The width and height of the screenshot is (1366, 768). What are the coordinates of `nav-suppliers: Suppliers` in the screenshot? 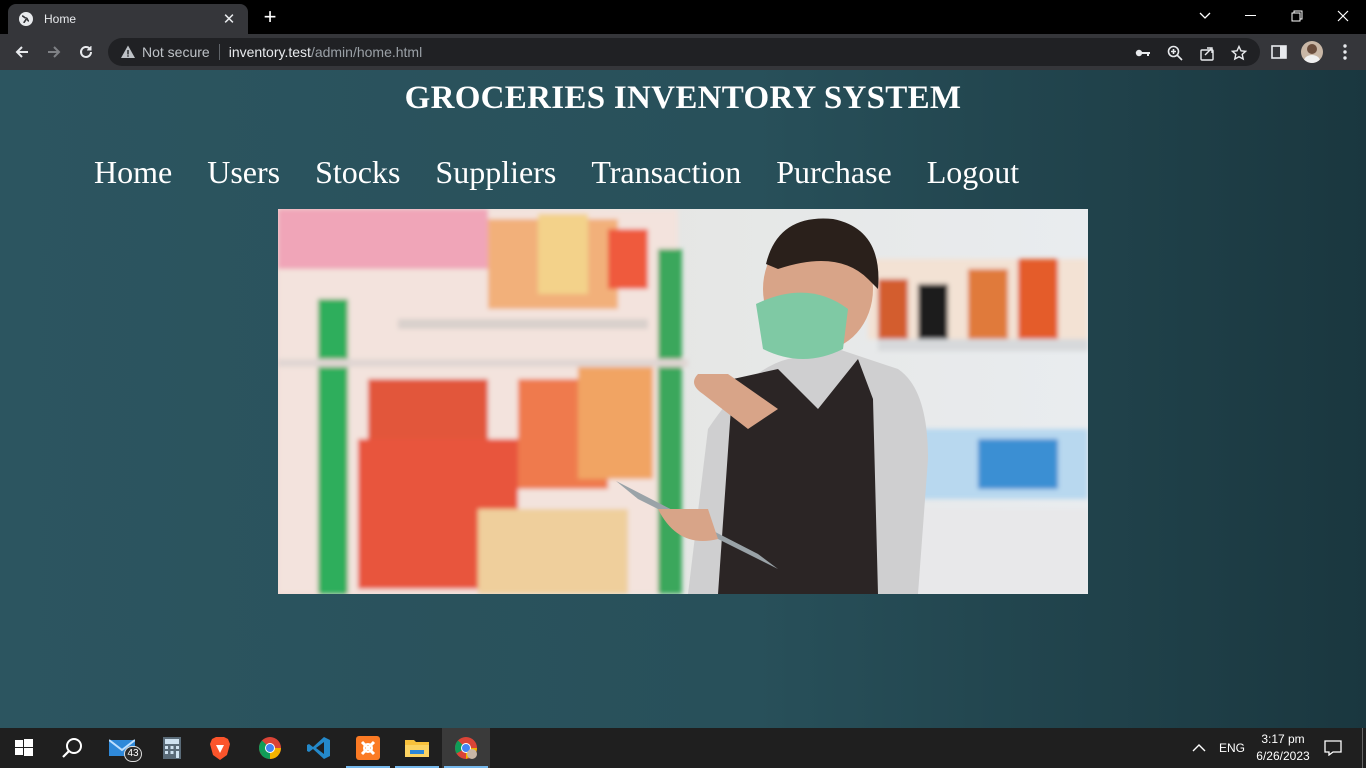 It's located at (495, 172).